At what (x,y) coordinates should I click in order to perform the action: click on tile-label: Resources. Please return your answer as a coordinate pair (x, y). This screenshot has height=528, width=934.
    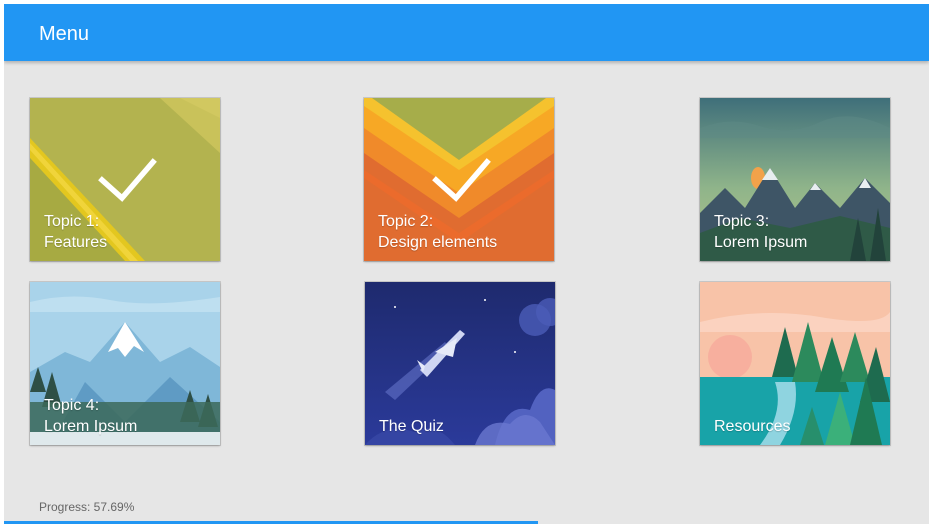
    Looking at the image, I should click on (752, 426).